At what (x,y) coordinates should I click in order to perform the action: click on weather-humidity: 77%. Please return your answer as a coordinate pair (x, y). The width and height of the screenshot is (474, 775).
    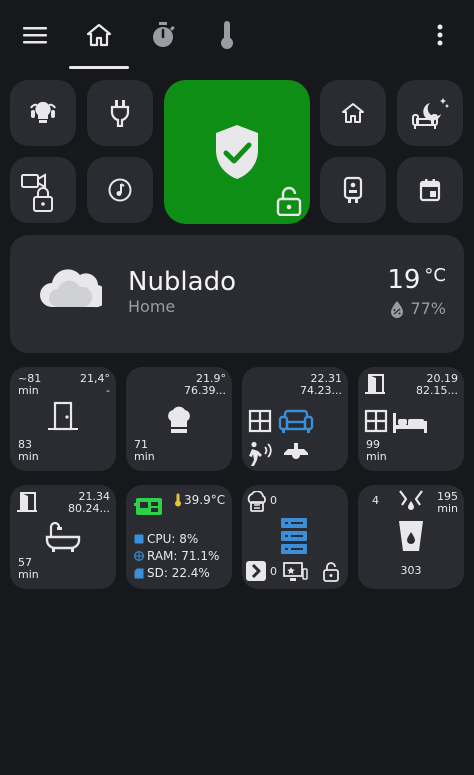
    Looking at the image, I should click on (418, 308).